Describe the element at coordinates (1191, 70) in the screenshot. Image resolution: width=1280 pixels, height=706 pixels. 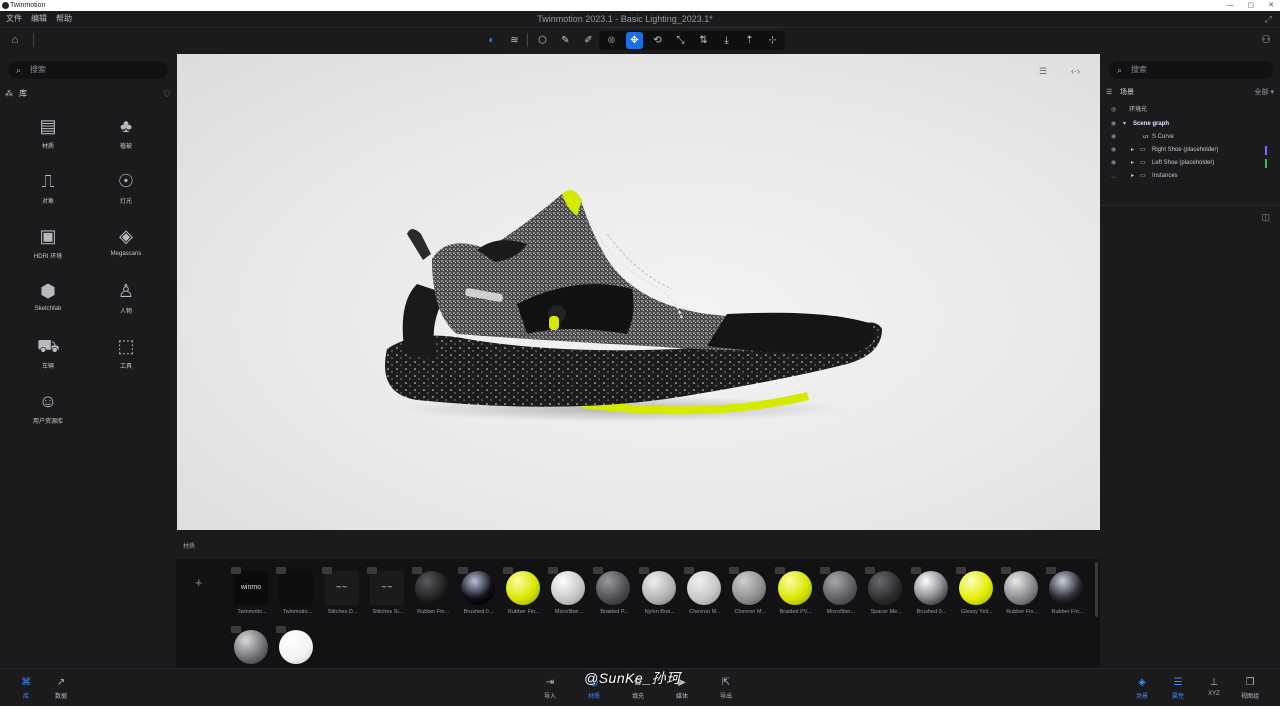
I see `scene-search: ⌕ 搜索` at that location.